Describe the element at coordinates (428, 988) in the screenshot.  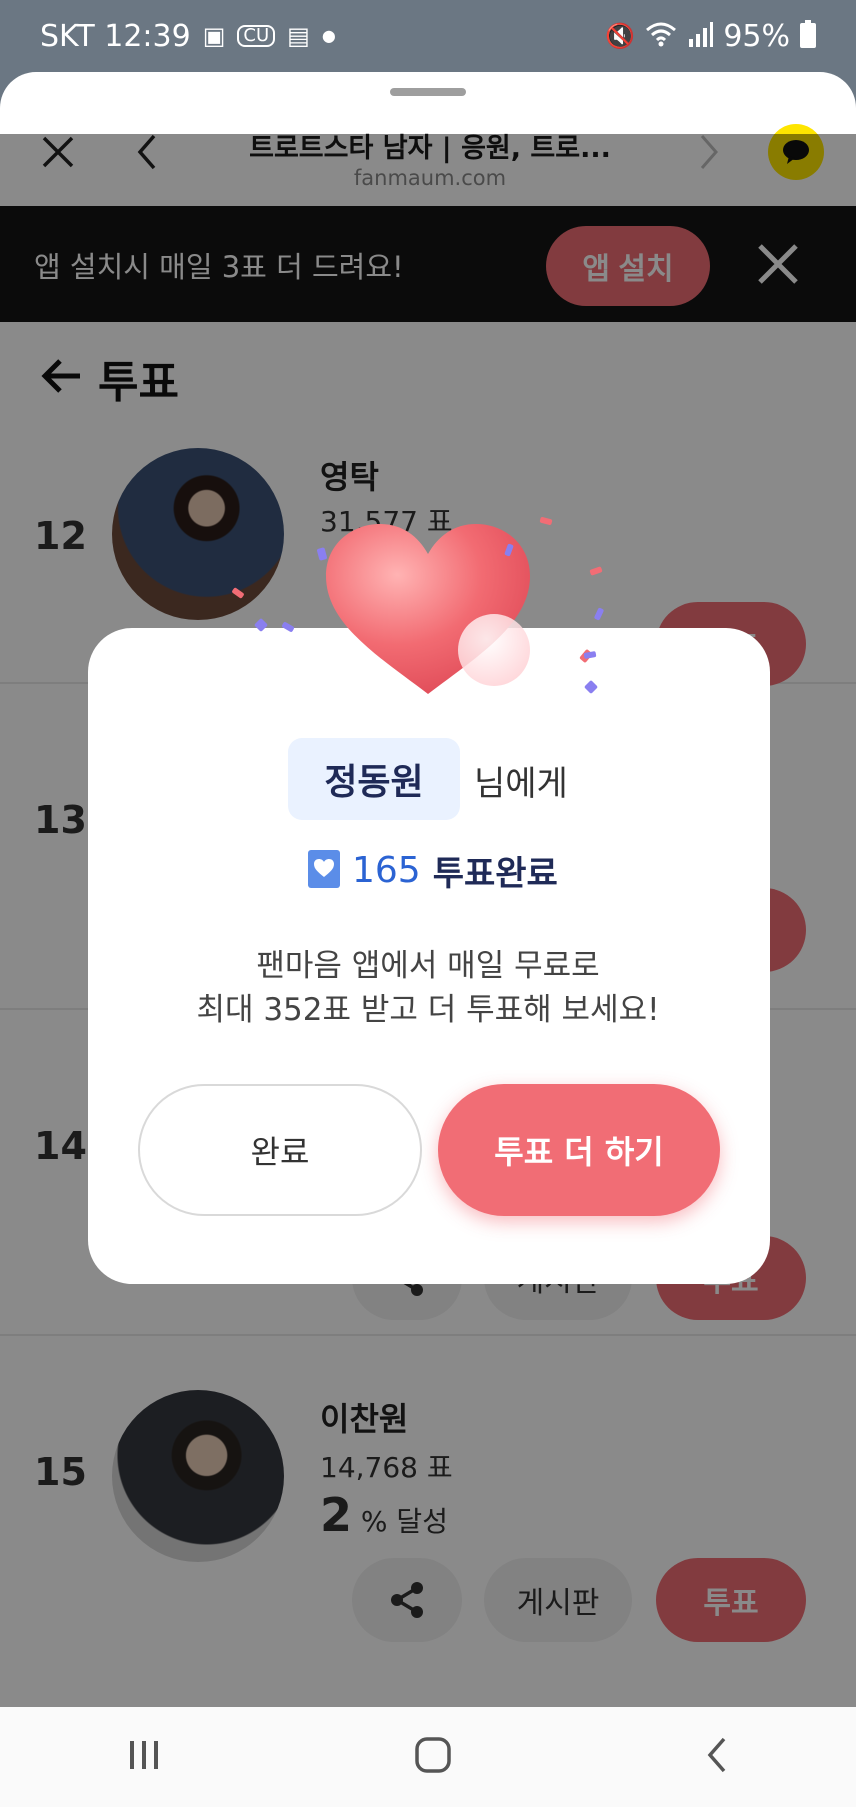
I see `modal-message: 팬마음 앱에서 매일 무료로 최대 352표 받고 더 투표해 보세요!` at that location.